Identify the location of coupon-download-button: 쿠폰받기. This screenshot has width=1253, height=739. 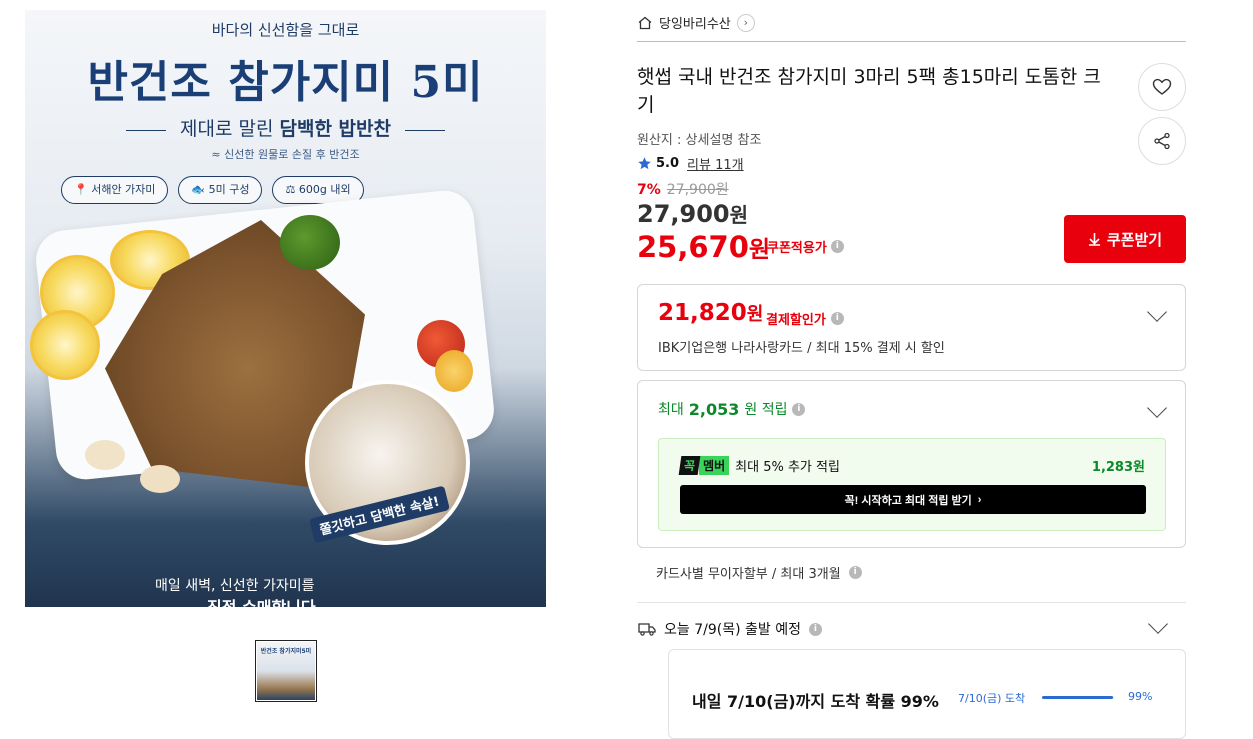
(1125, 239).